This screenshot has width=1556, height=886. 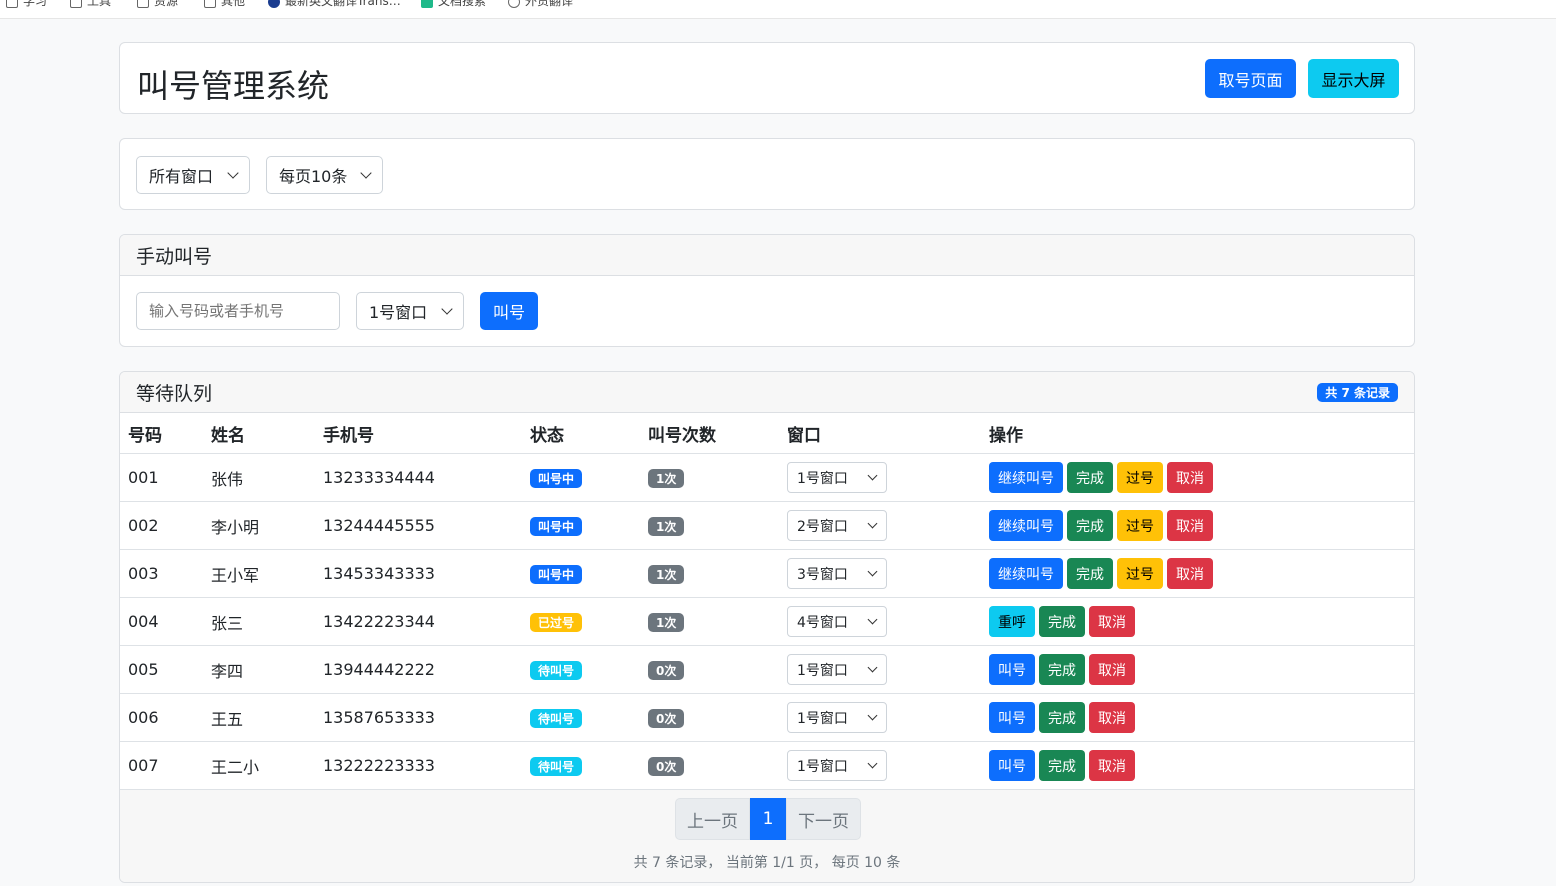 What do you see at coordinates (709, 765) in the screenshot?
I see `cell-call-count: 0次` at bounding box center [709, 765].